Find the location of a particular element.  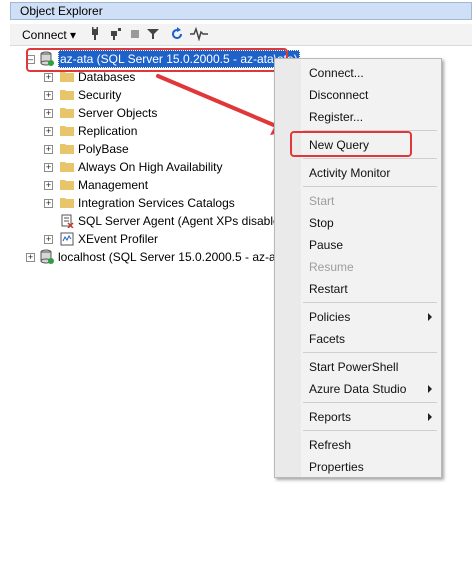

menu-item-pause: Pause is located at coordinates (358, 245).